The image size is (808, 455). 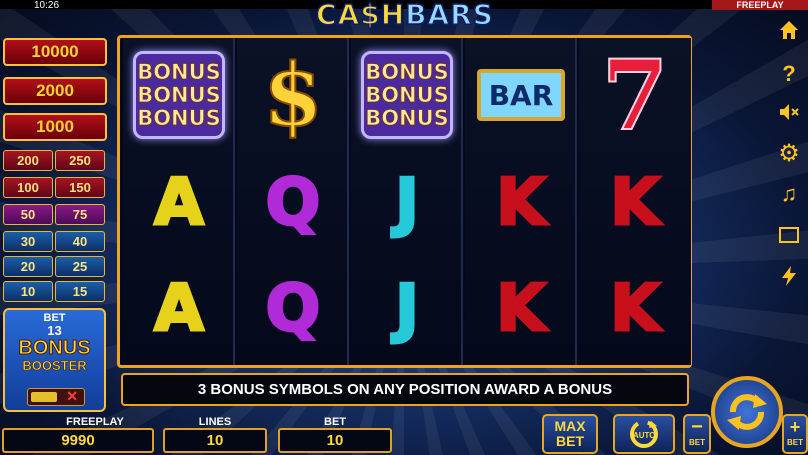 I want to click on reel-cell: BAR, so click(x=521, y=95).